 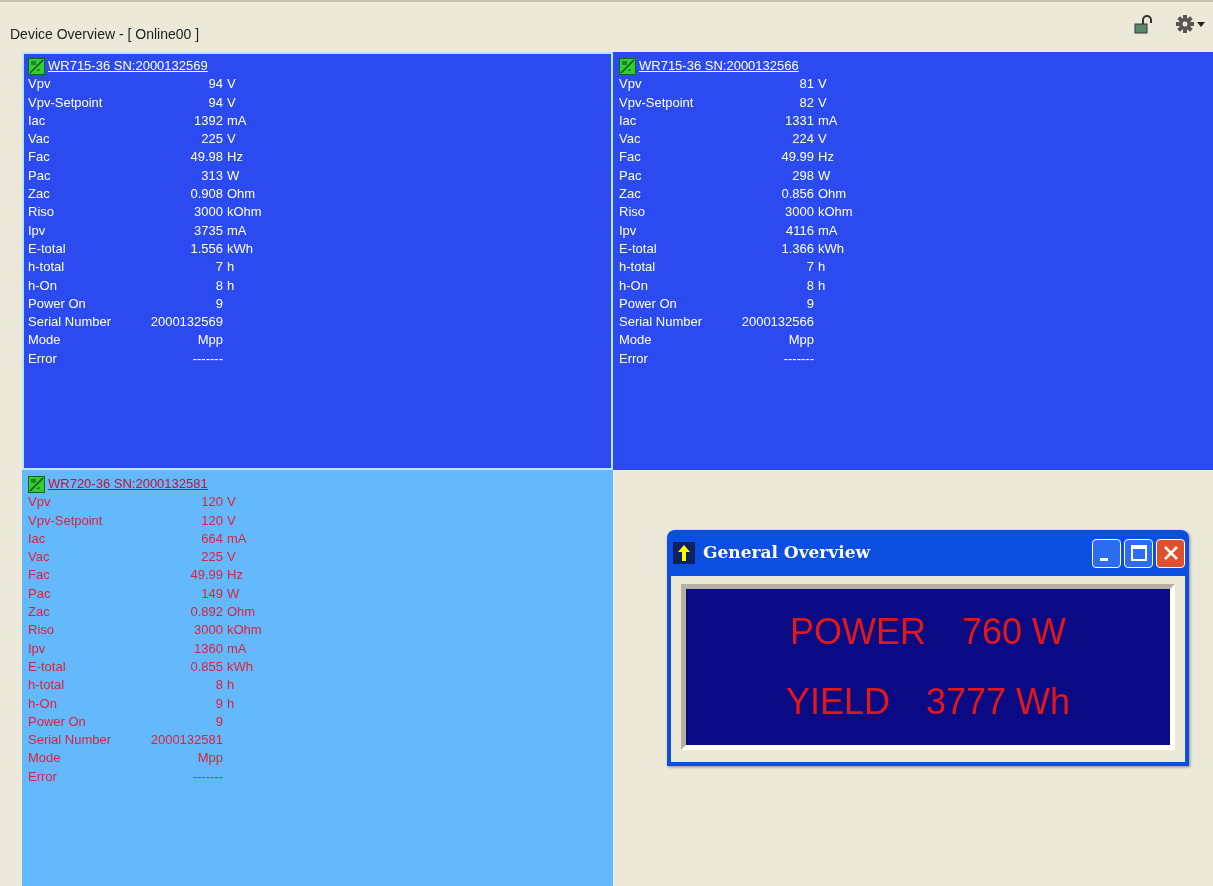 I want to click on device-link: WR715-36 SN:2000132566, so click(x=719, y=66).